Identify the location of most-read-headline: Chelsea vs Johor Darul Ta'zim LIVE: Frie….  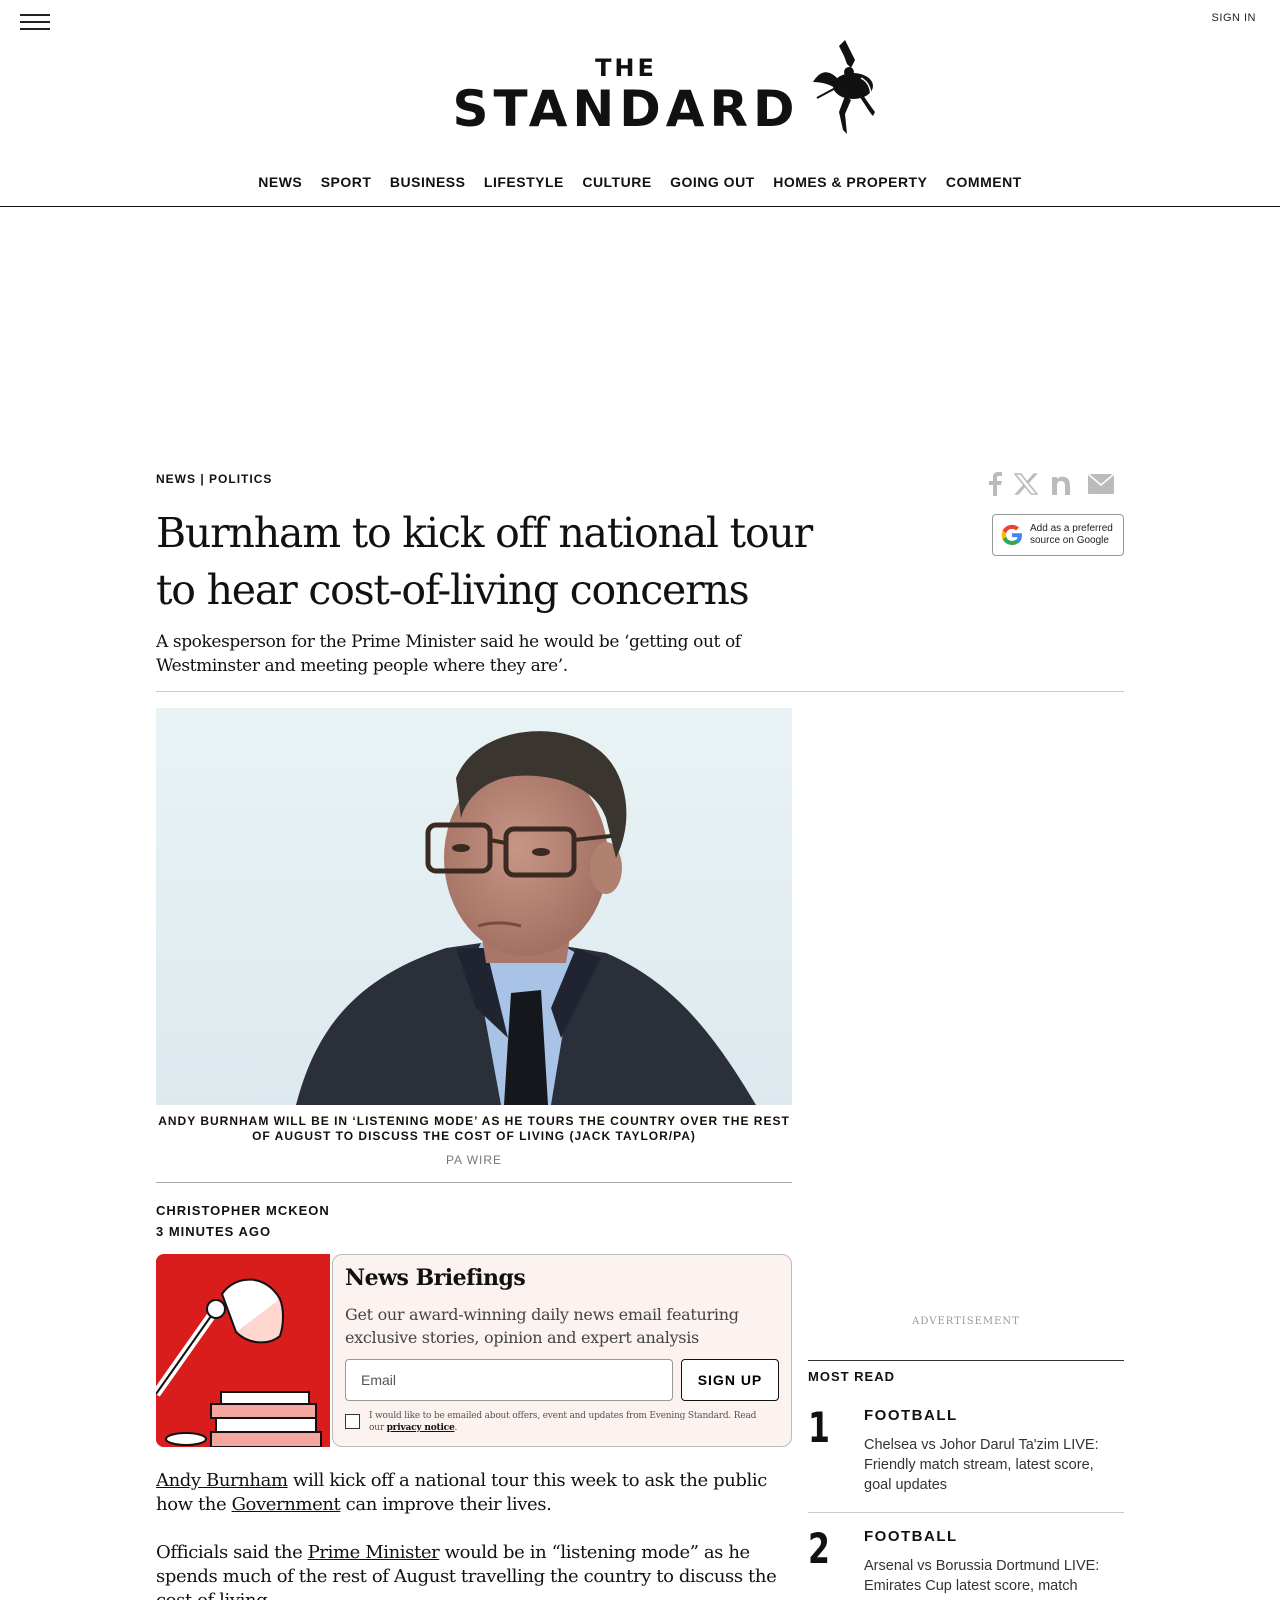
(990, 1465).